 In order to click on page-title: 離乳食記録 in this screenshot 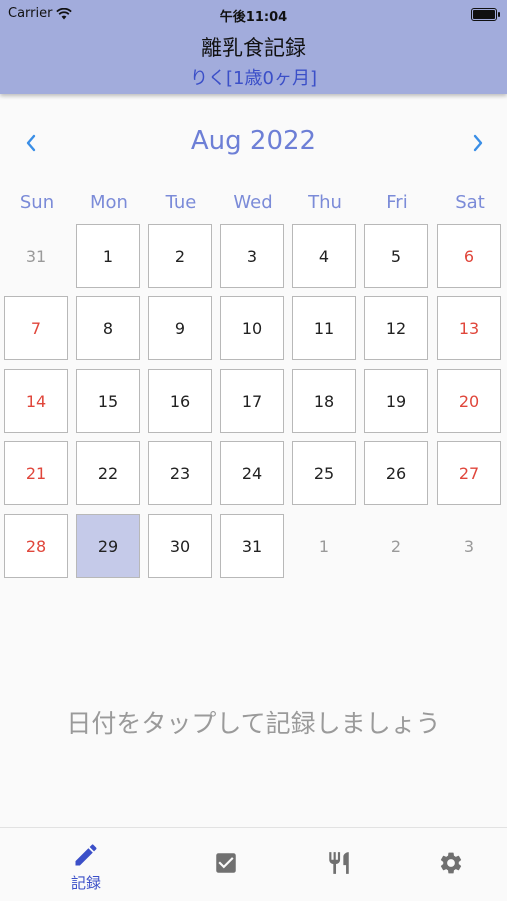, I will do `click(253, 48)`.